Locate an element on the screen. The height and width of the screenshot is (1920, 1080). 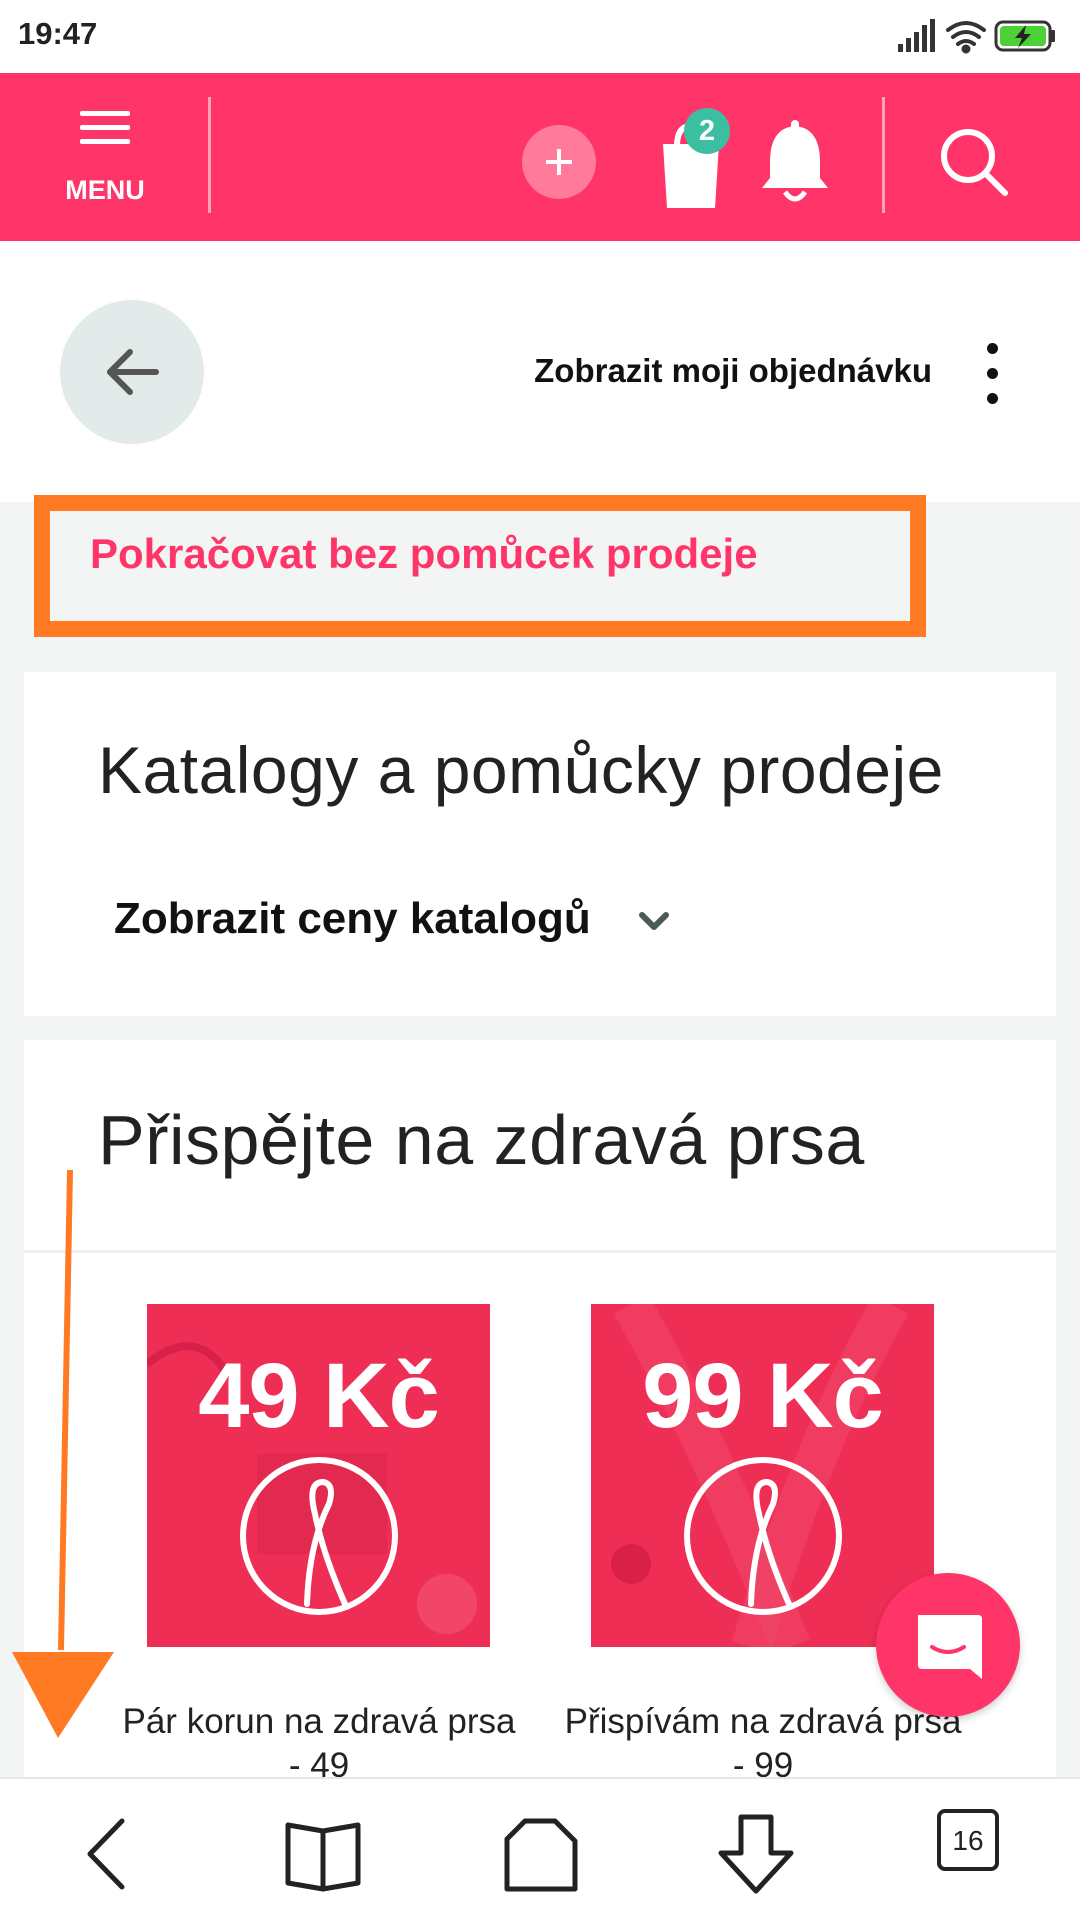
chat-button is located at coordinates (948, 1645).